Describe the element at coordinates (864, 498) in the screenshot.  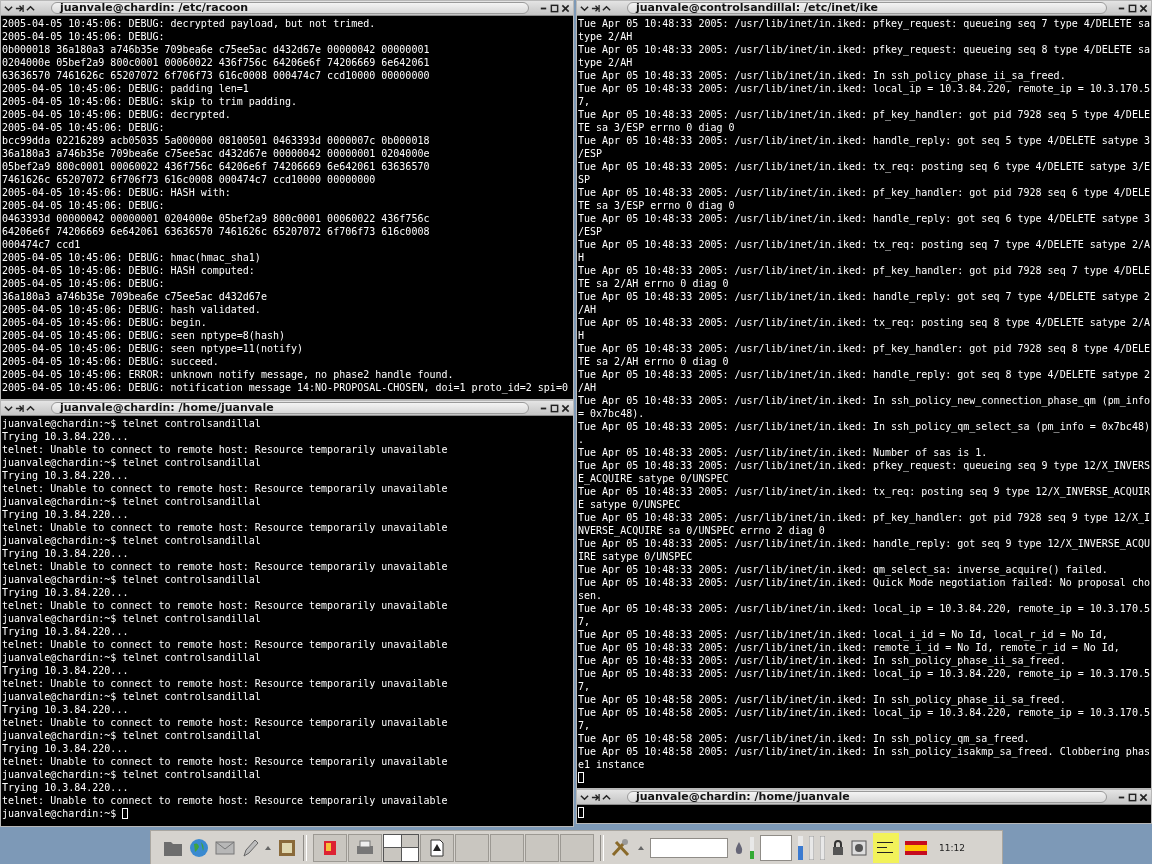
I see `terminal-line: Tue Apr 05 10:48:33 2005: /usr/lib/inet/in.iked: tx_req: posting seq 9 type 12/X_INVERSE_ACQUIRE satype 0/UNSPEC` at that location.